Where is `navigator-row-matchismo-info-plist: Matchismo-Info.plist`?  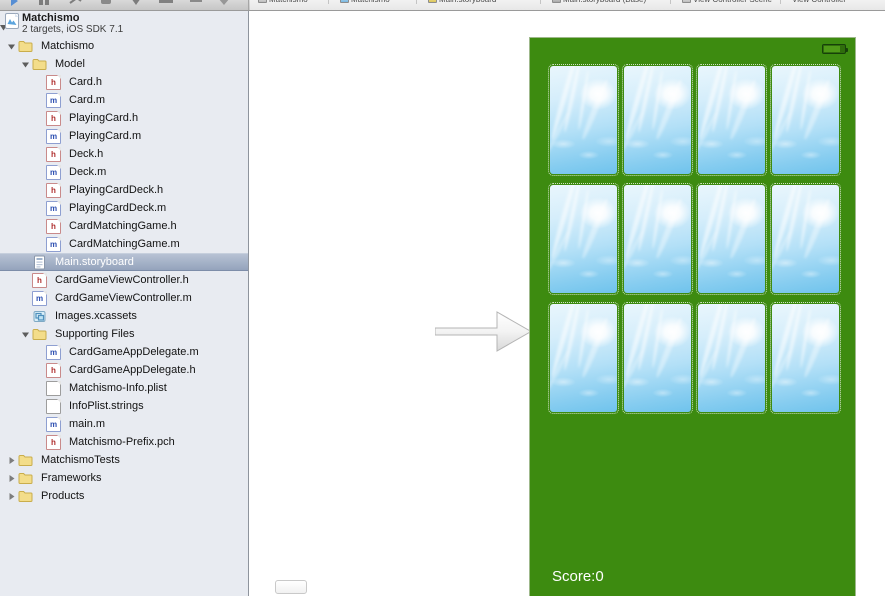
navigator-row-matchismo-info-plist: Matchismo-Info.plist is located at coordinates (124, 388).